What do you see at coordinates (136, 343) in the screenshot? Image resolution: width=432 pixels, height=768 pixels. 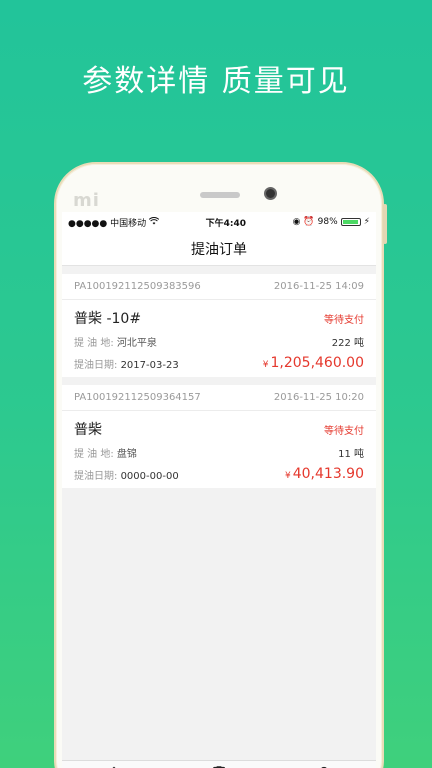 I see `order-location: 河北平泉` at bounding box center [136, 343].